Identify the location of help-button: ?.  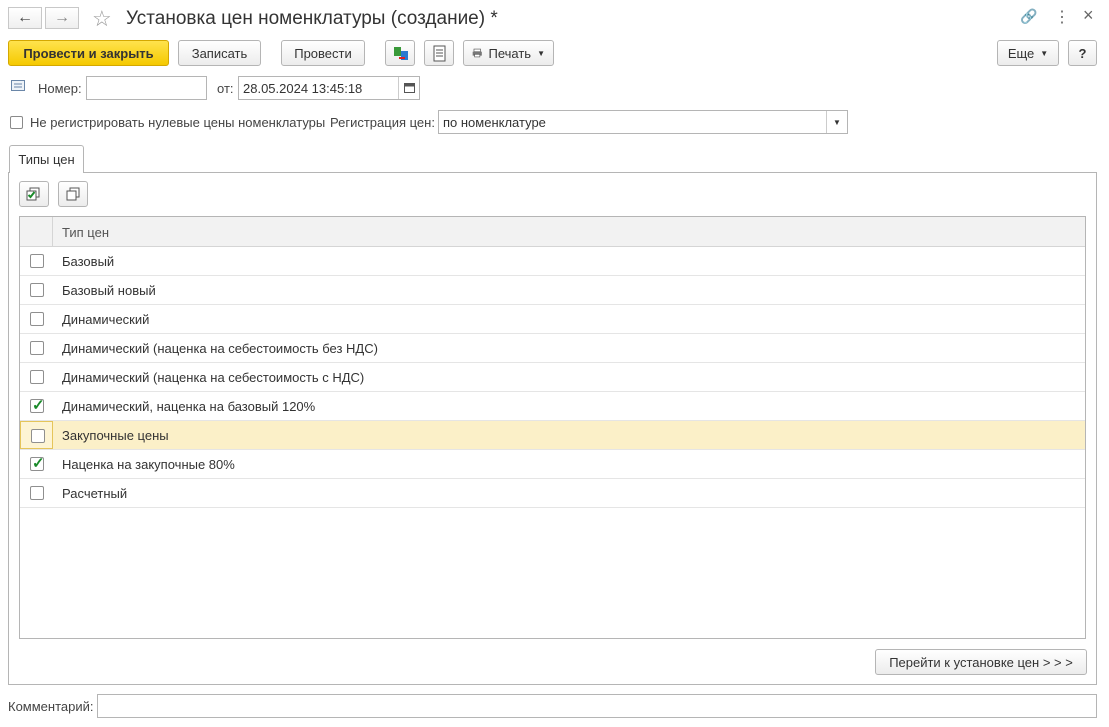
(1082, 53).